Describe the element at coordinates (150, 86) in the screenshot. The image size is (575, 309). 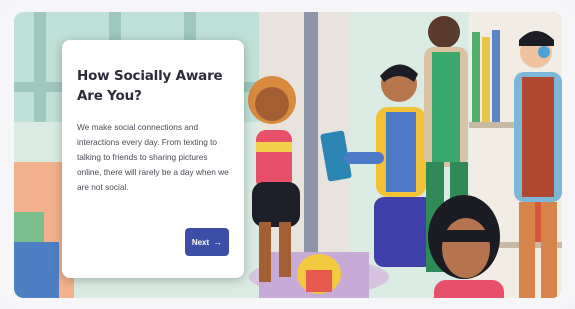
I see `card-title: How Socially Aware Are You?` at that location.